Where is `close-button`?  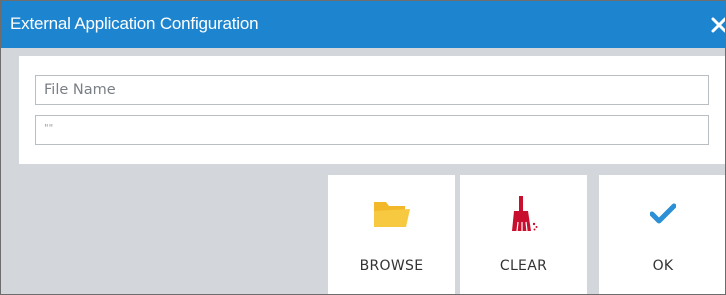
close-button is located at coordinates (716, 24).